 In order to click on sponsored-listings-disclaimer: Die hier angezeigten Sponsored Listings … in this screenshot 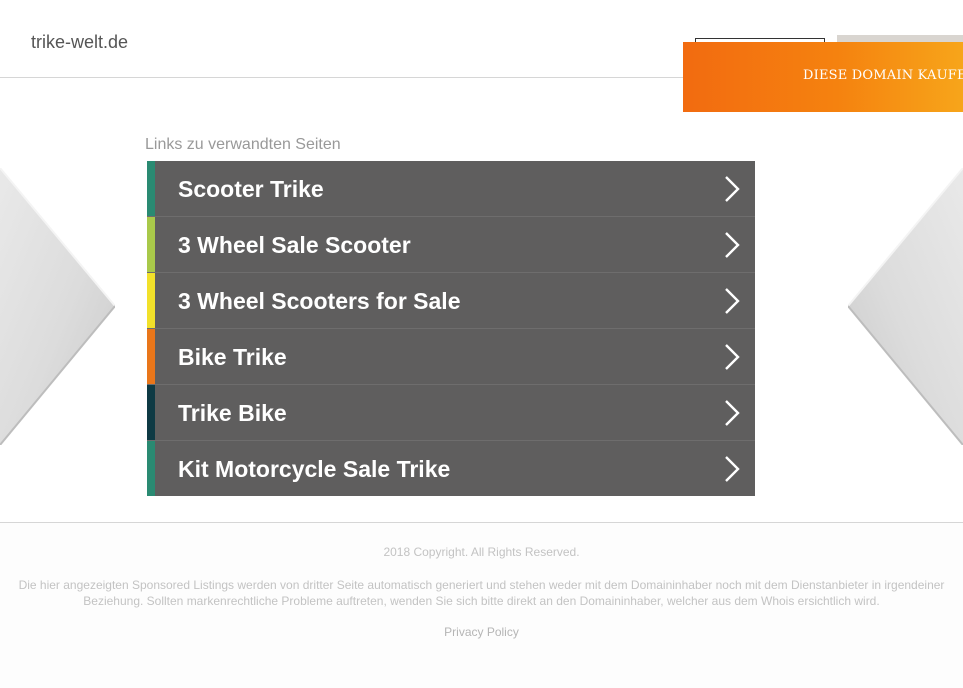, I will do `click(481, 593)`.